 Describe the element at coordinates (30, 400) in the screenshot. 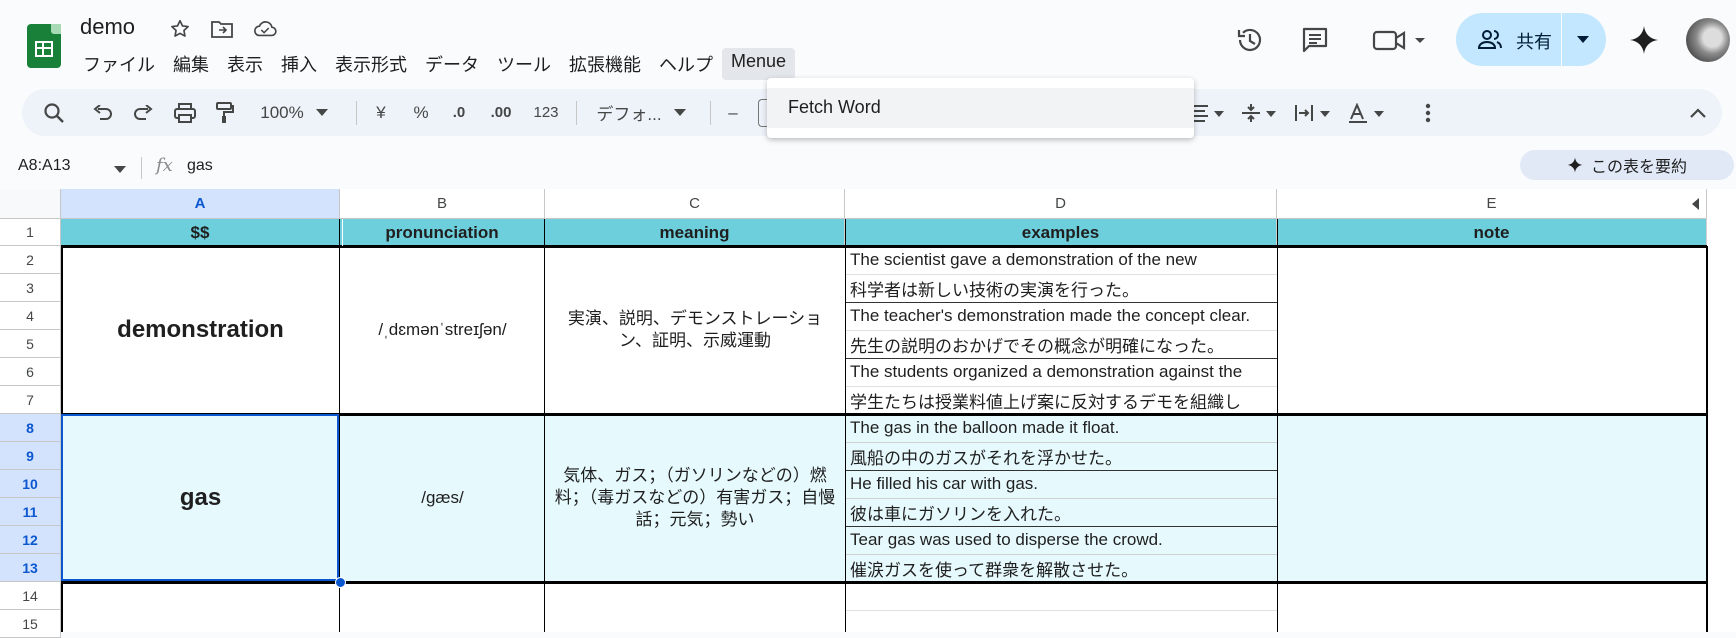

I see `row-header: 7` at that location.